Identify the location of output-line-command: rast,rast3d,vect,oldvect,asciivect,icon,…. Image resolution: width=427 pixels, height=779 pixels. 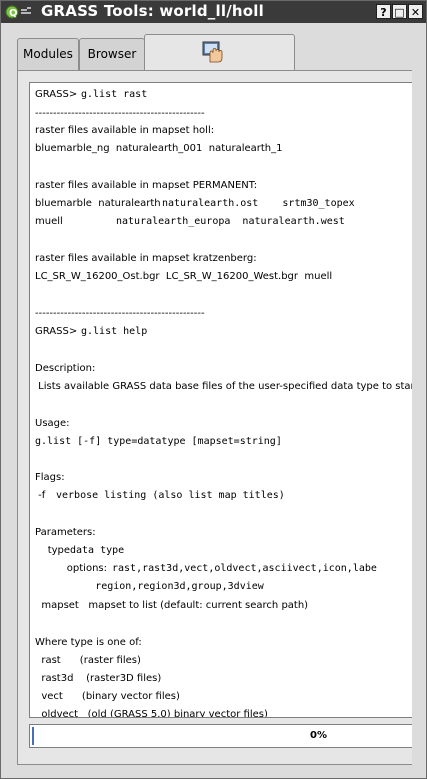
(244, 568).